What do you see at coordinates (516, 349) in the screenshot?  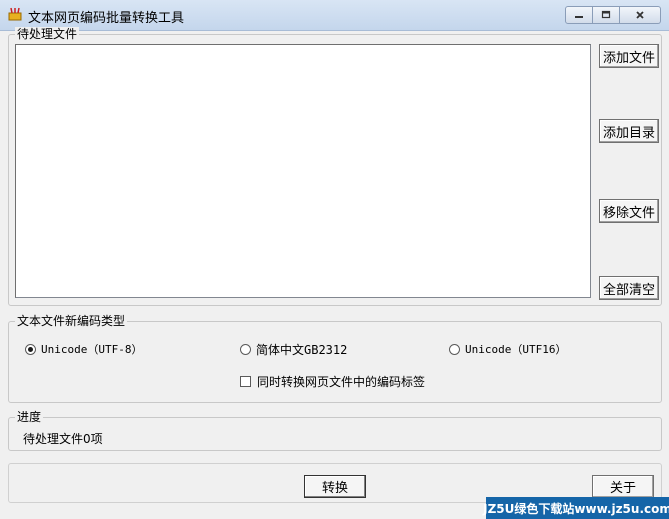 I see `radio-label: Unicode（UTF16）` at bounding box center [516, 349].